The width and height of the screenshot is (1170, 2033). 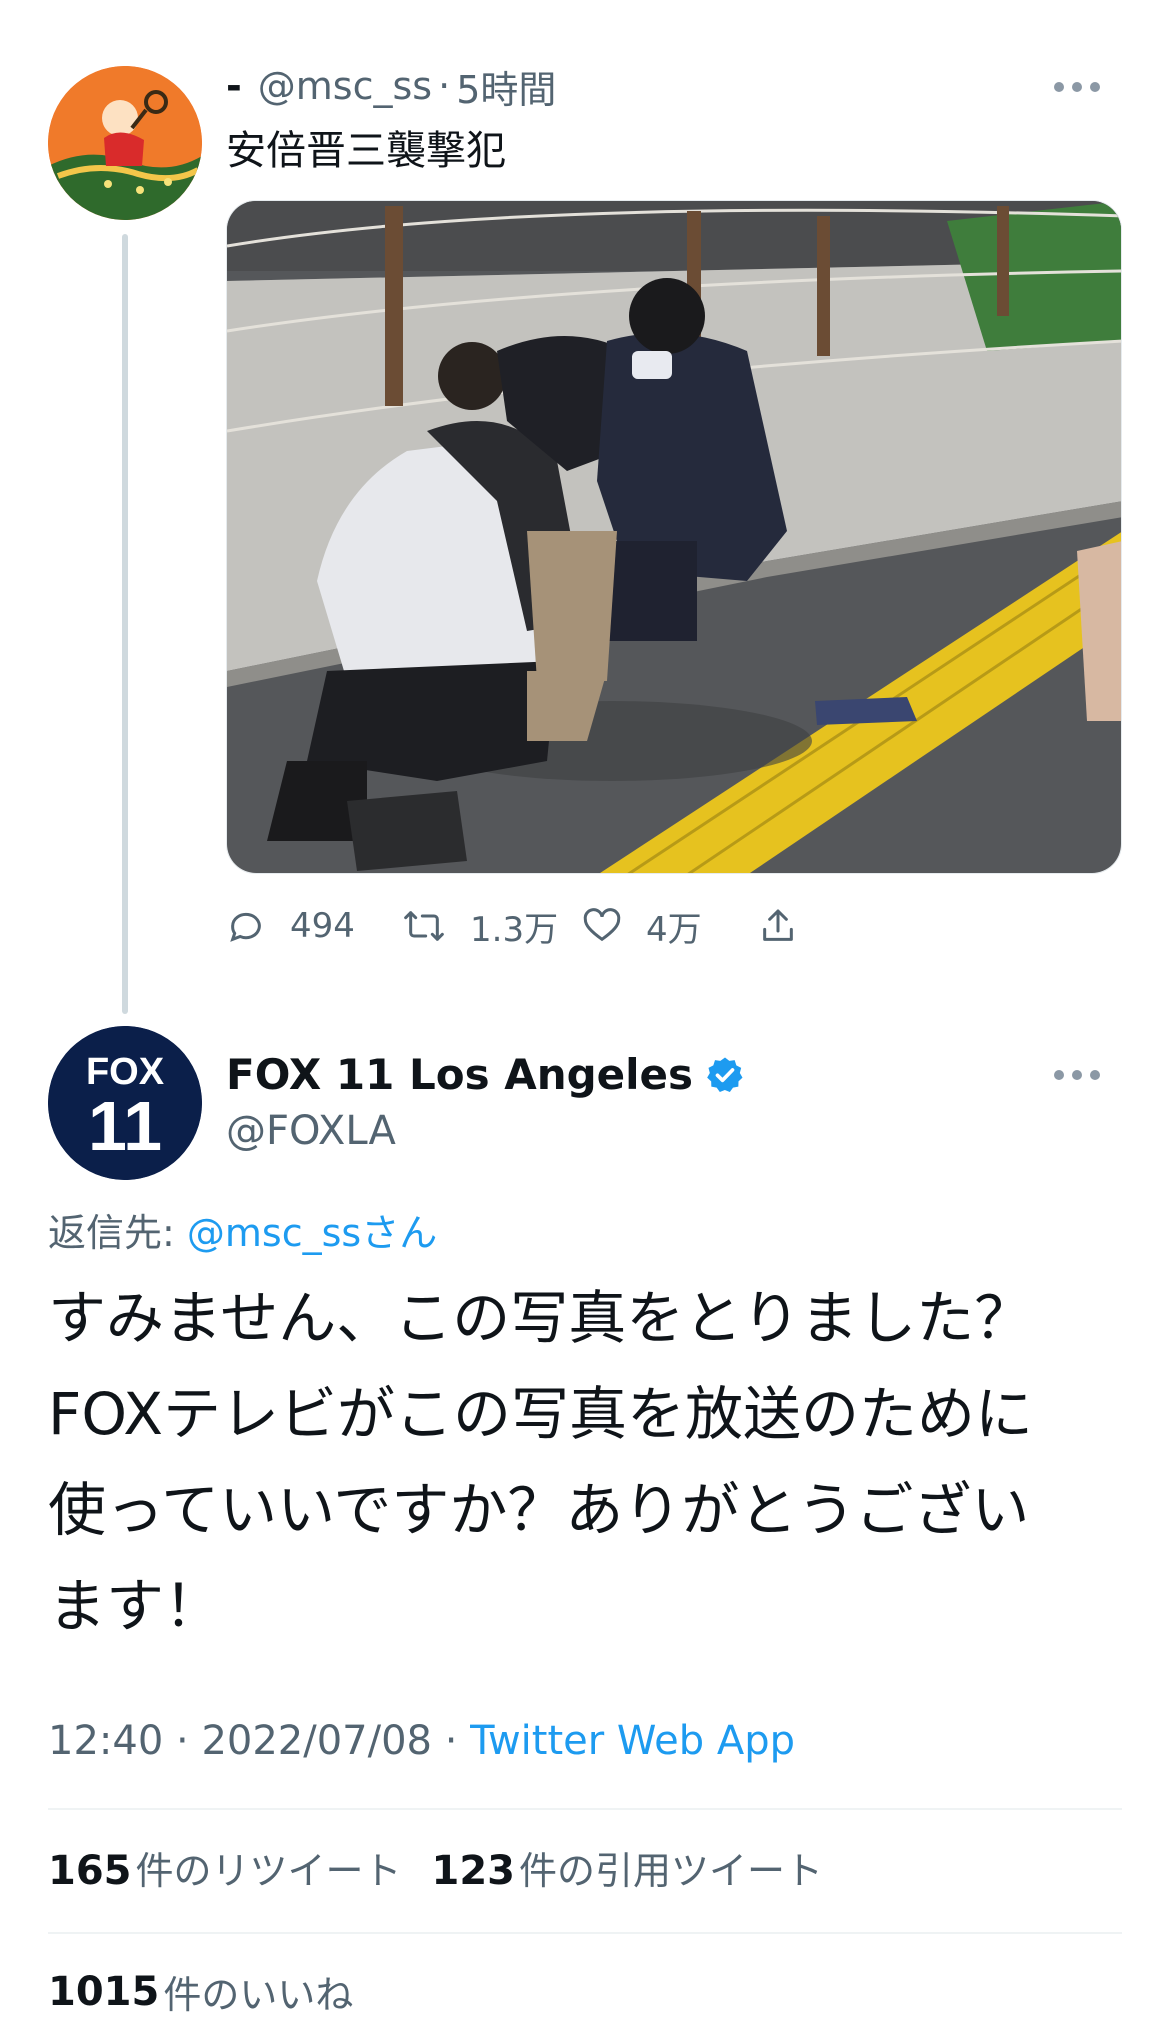 I want to click on quotes-count: 123, so click(x=473, y=1871).